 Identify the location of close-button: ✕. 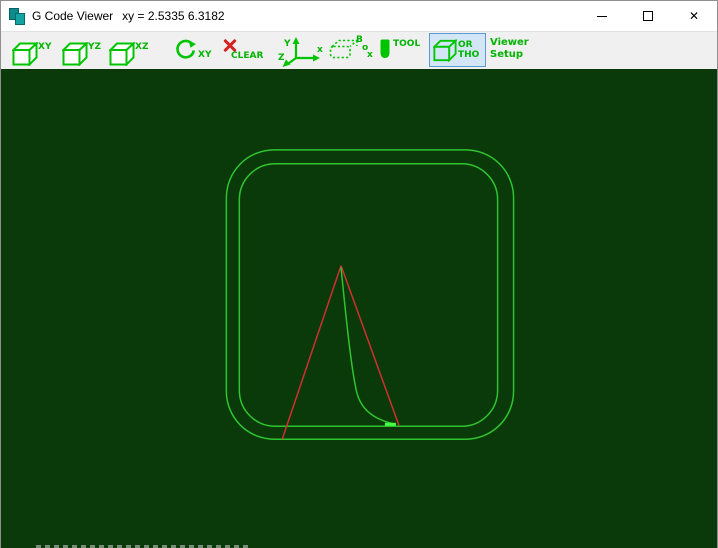
(694, 16).